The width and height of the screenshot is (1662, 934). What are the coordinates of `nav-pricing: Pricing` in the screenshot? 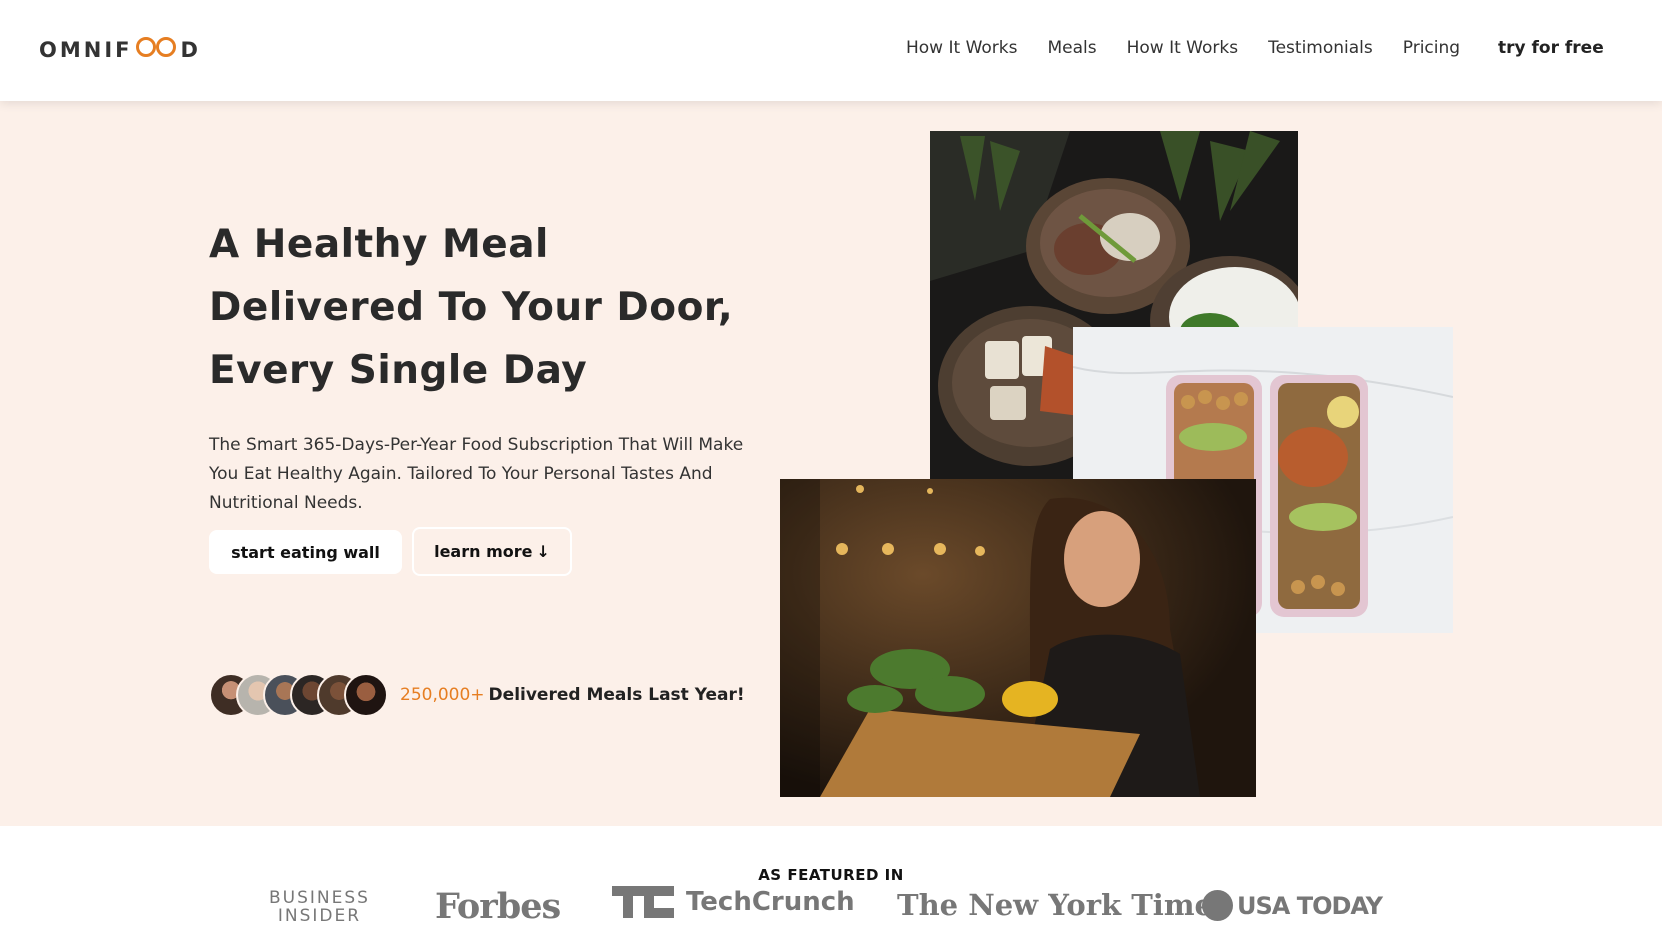 It's located at (1431, 48).